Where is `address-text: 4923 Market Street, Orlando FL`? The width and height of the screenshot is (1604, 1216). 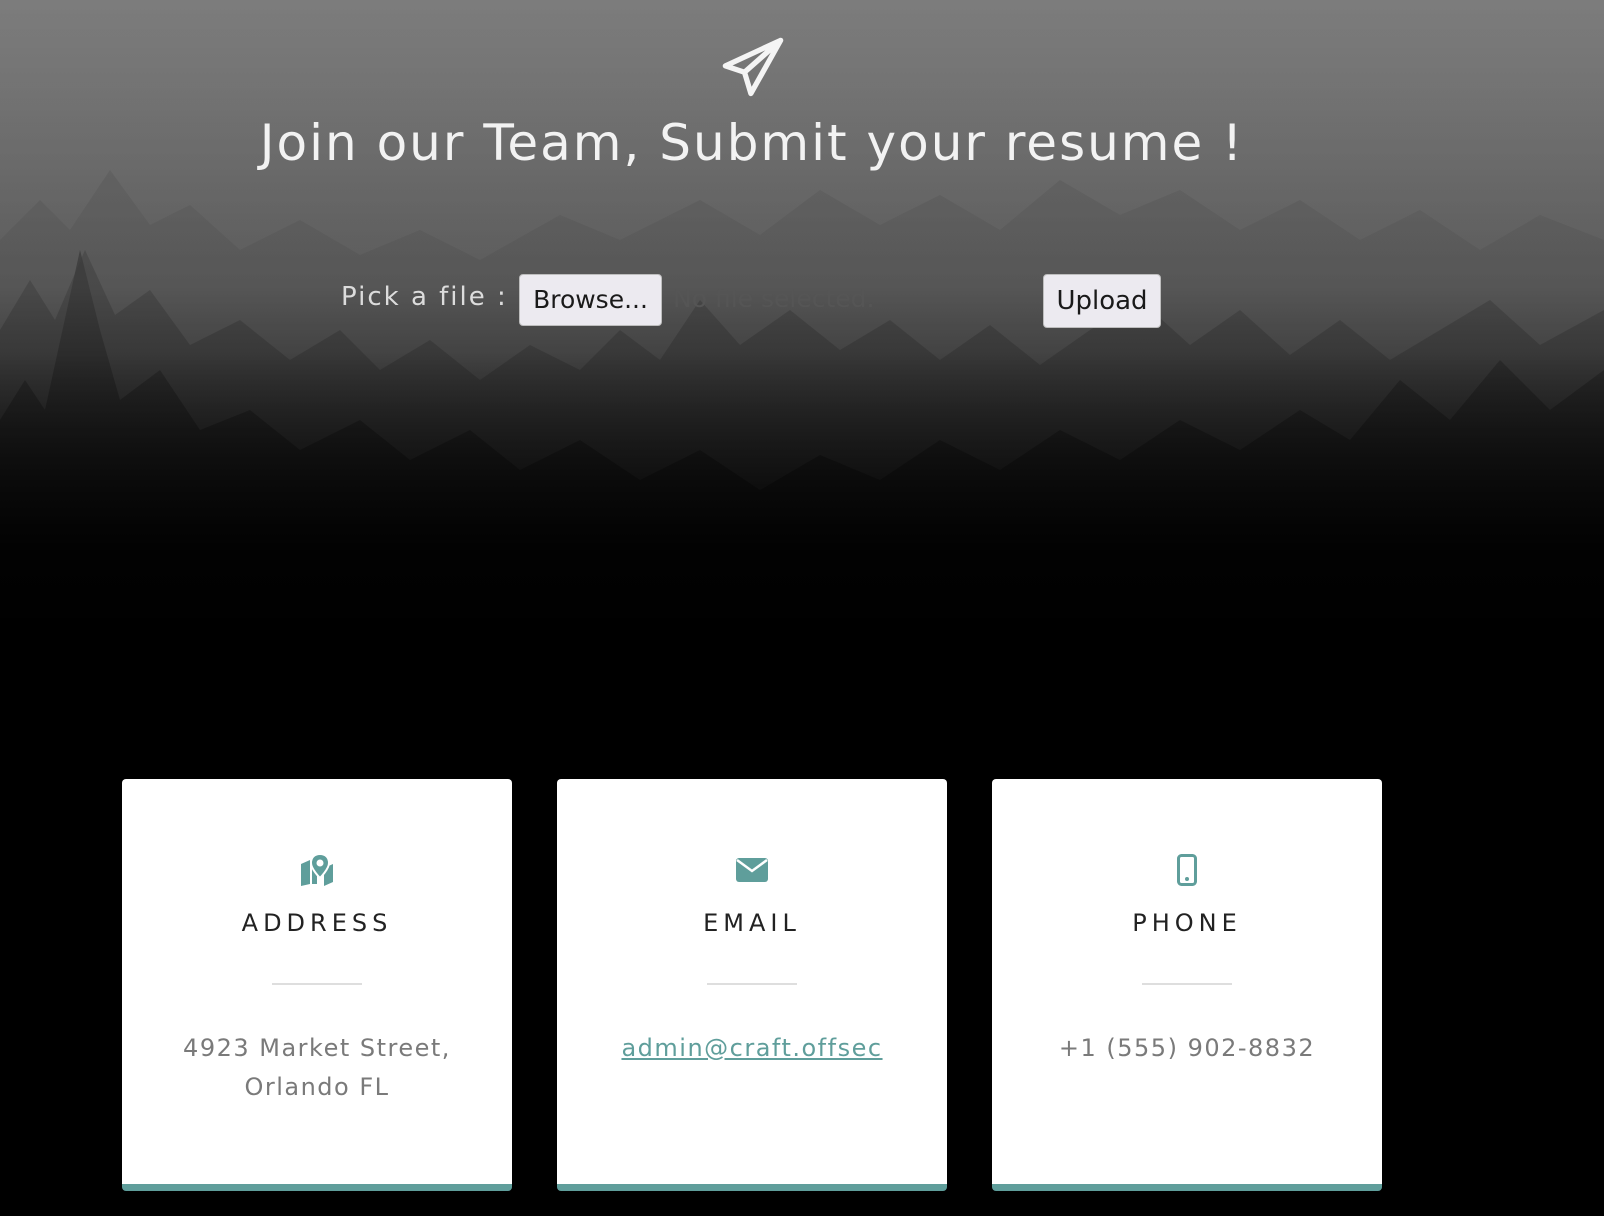 address-text: 4923 Market Street, Orlando FL is located at coordinates (317, 1068).